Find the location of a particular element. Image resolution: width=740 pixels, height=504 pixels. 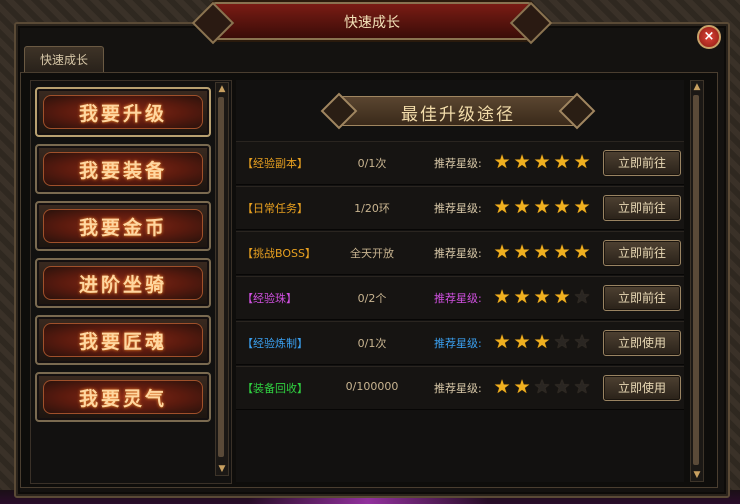

route-progress: 1/20环 is located at coordinates (372, 208).